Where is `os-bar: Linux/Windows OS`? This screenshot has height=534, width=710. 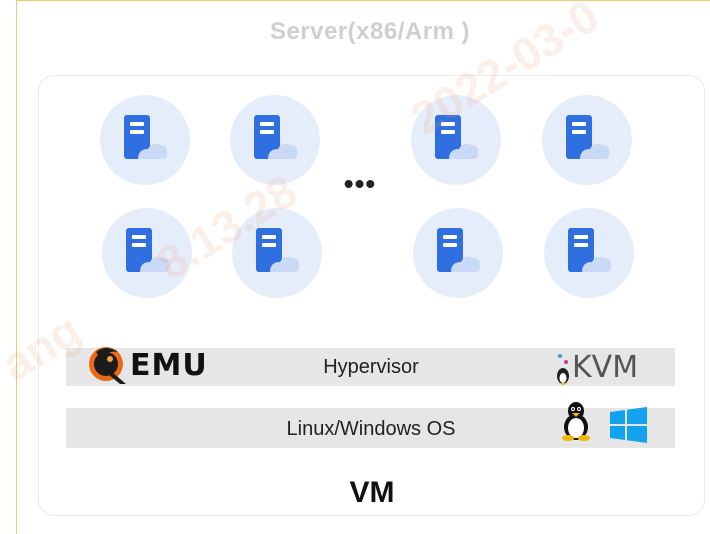
os-bar: Linux/Windows OS is located at coordinates (370, 425).